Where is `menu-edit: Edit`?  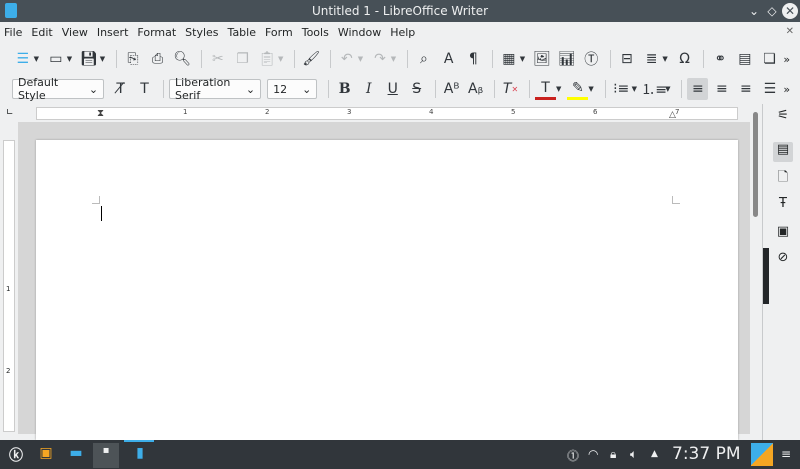
menu-edit: Edit is located at coordinates (41, 32).